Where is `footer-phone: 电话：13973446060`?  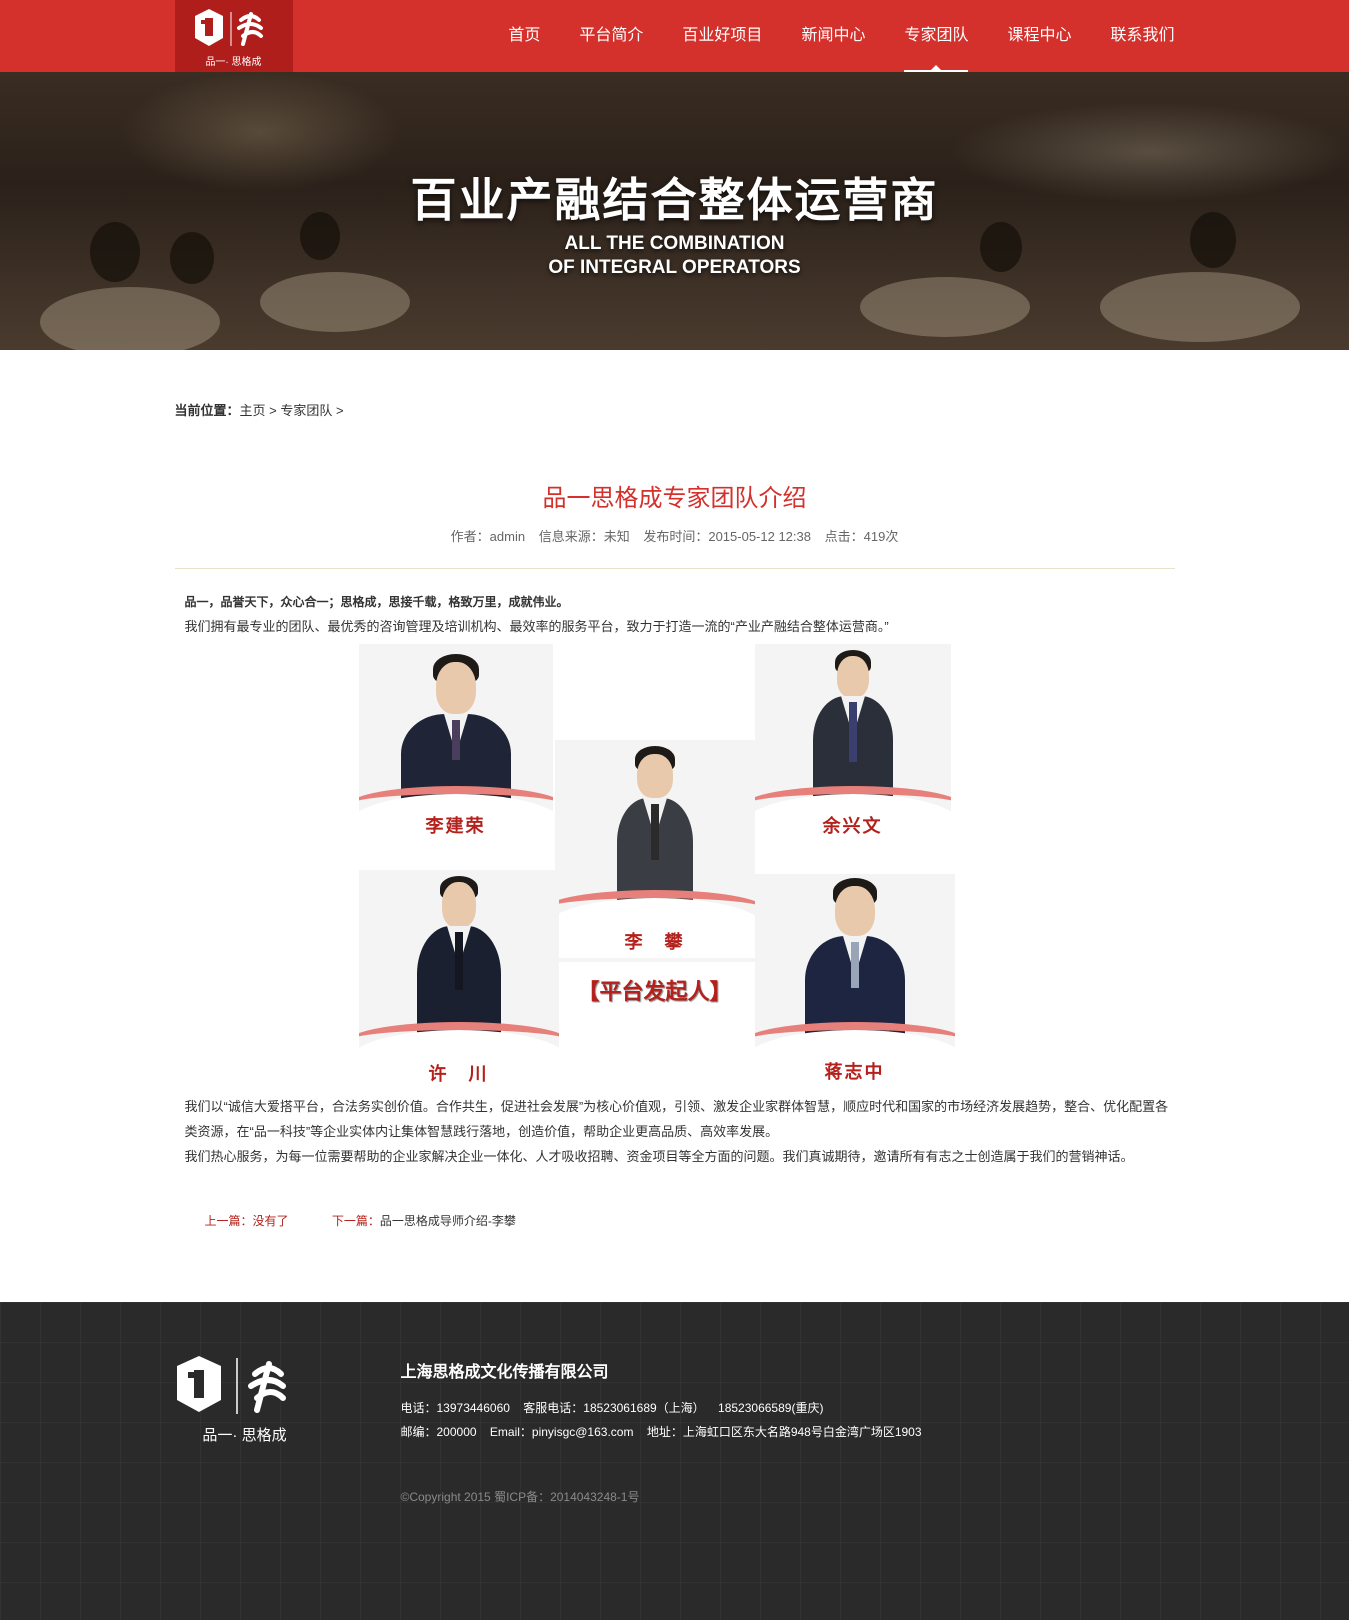
footer-phone: 电话：13973446060 is located at coordinates (455, 1408).